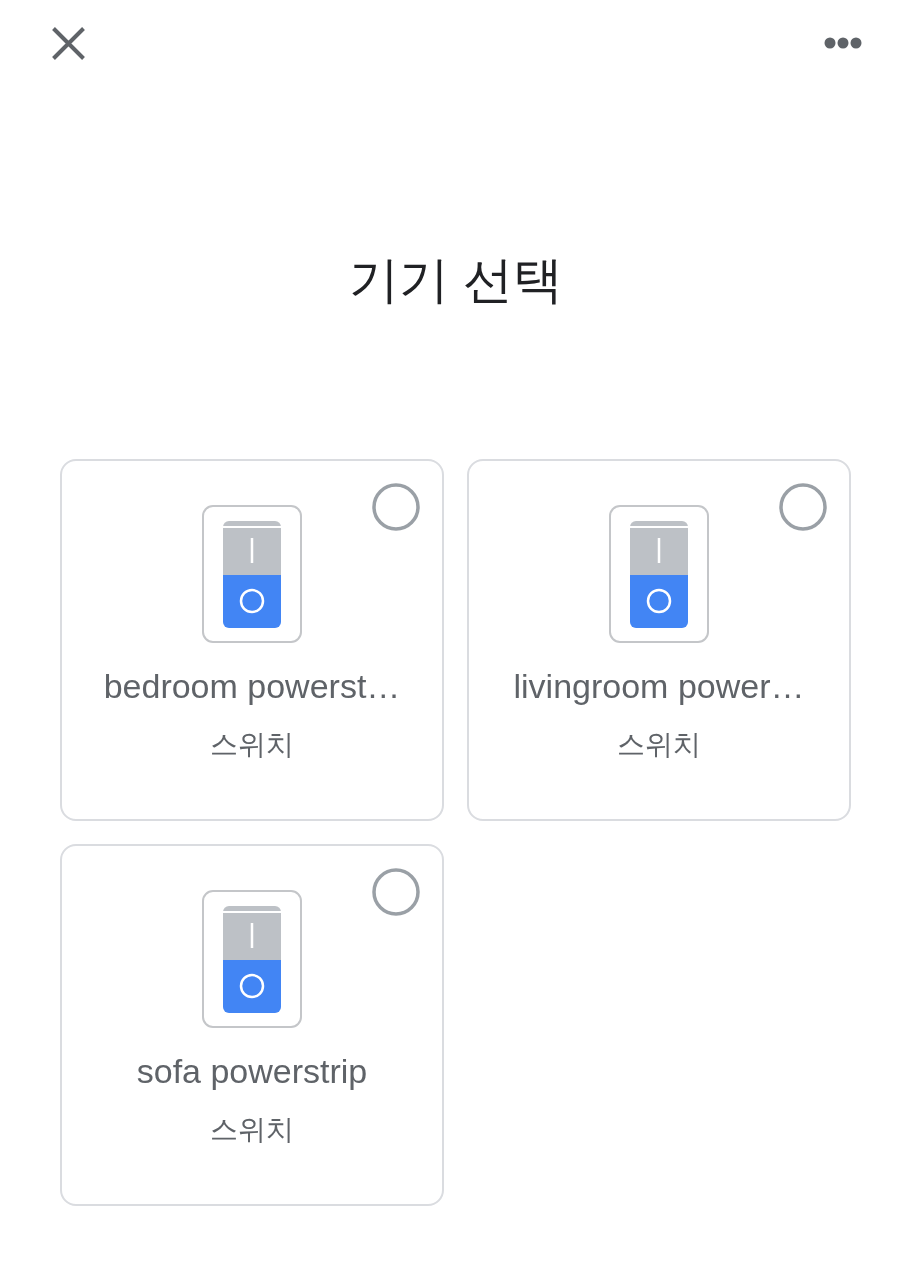 This screenshot has height=1281, width=912. I want to click on close-icon, so click(68, 43).